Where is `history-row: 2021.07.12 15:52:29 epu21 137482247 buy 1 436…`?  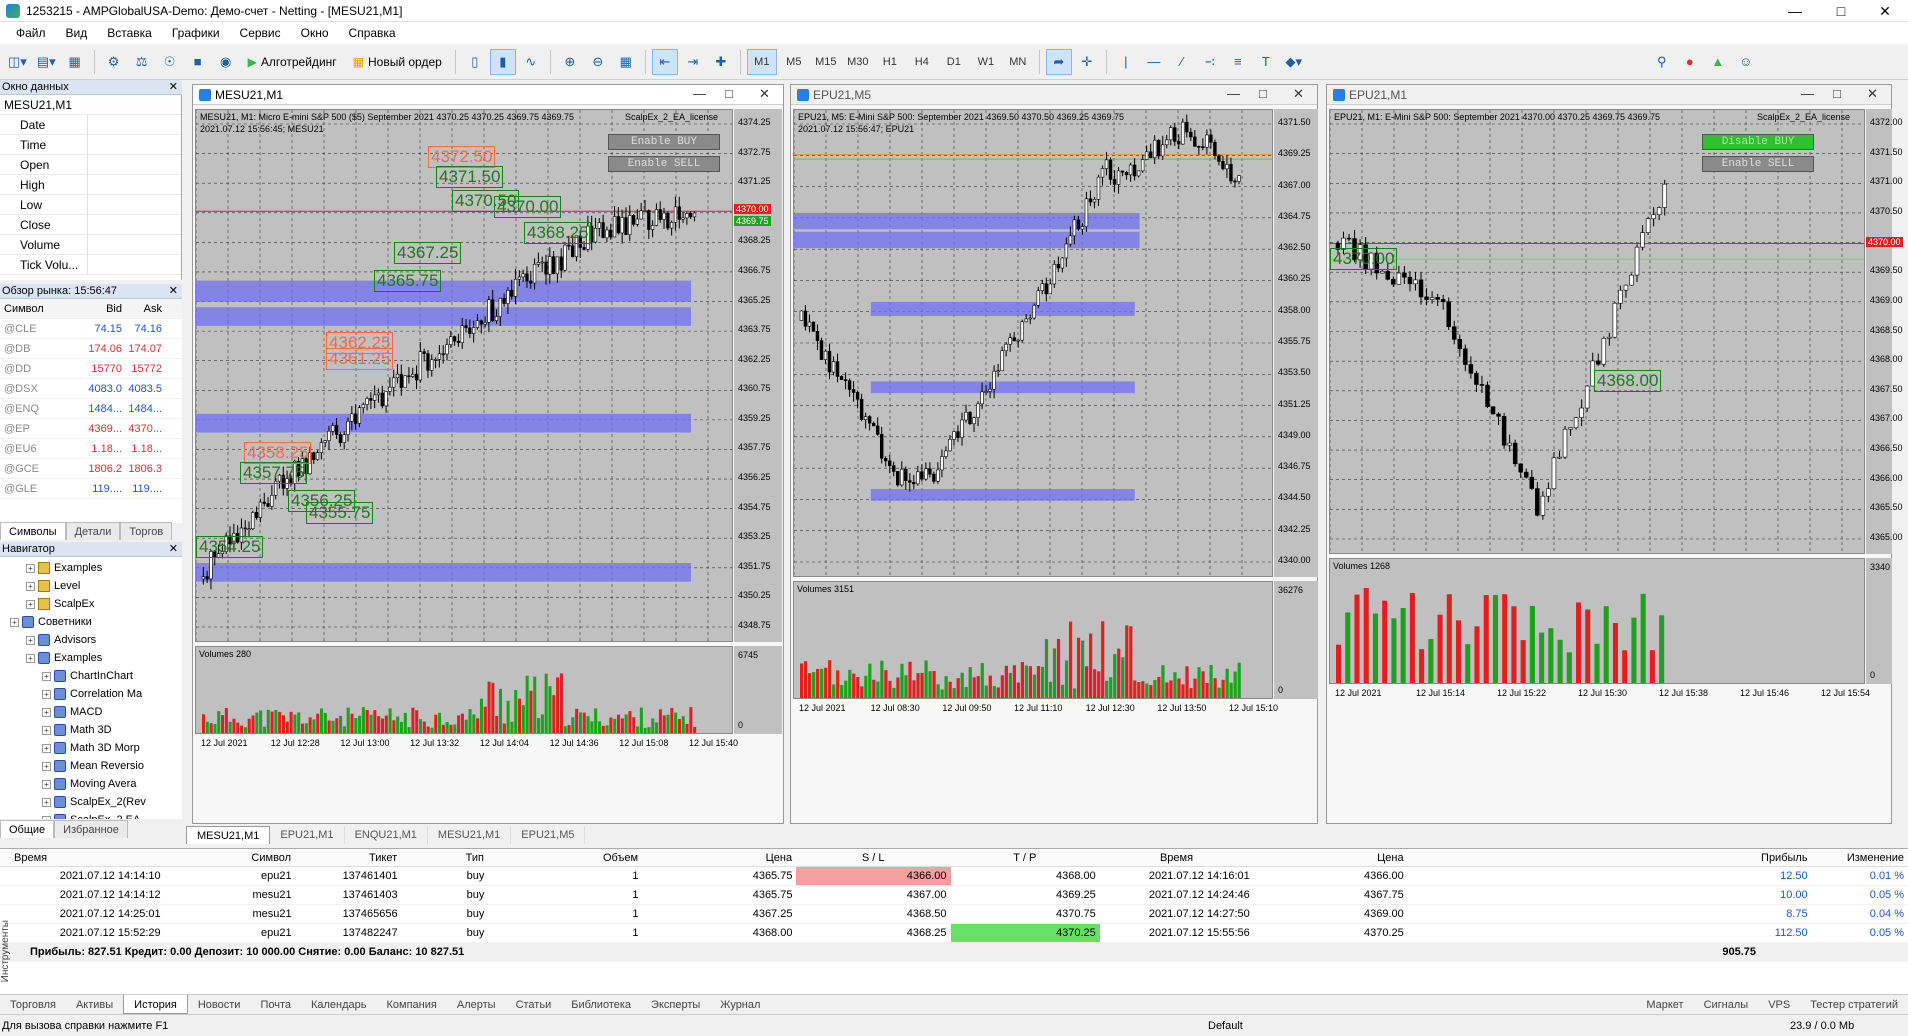 history-row: 2021.07.12 15:52:29 epu21 137482247 buy 1 436… is located at coordinates (954, 933).